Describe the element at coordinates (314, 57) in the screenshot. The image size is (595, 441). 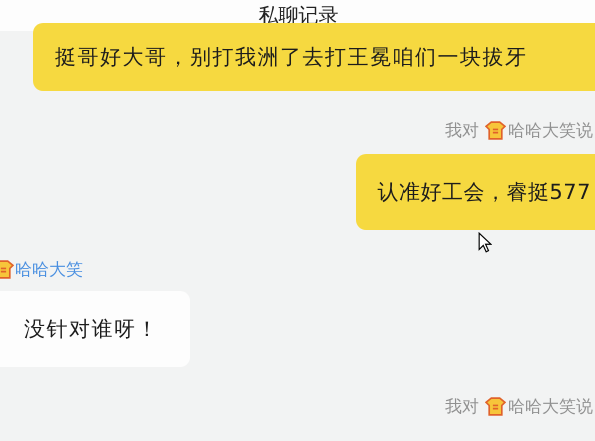
I see `message-bubble: 挺哥好大哥，别打我洲了去打王冕咱们一块拔牙` at that location.